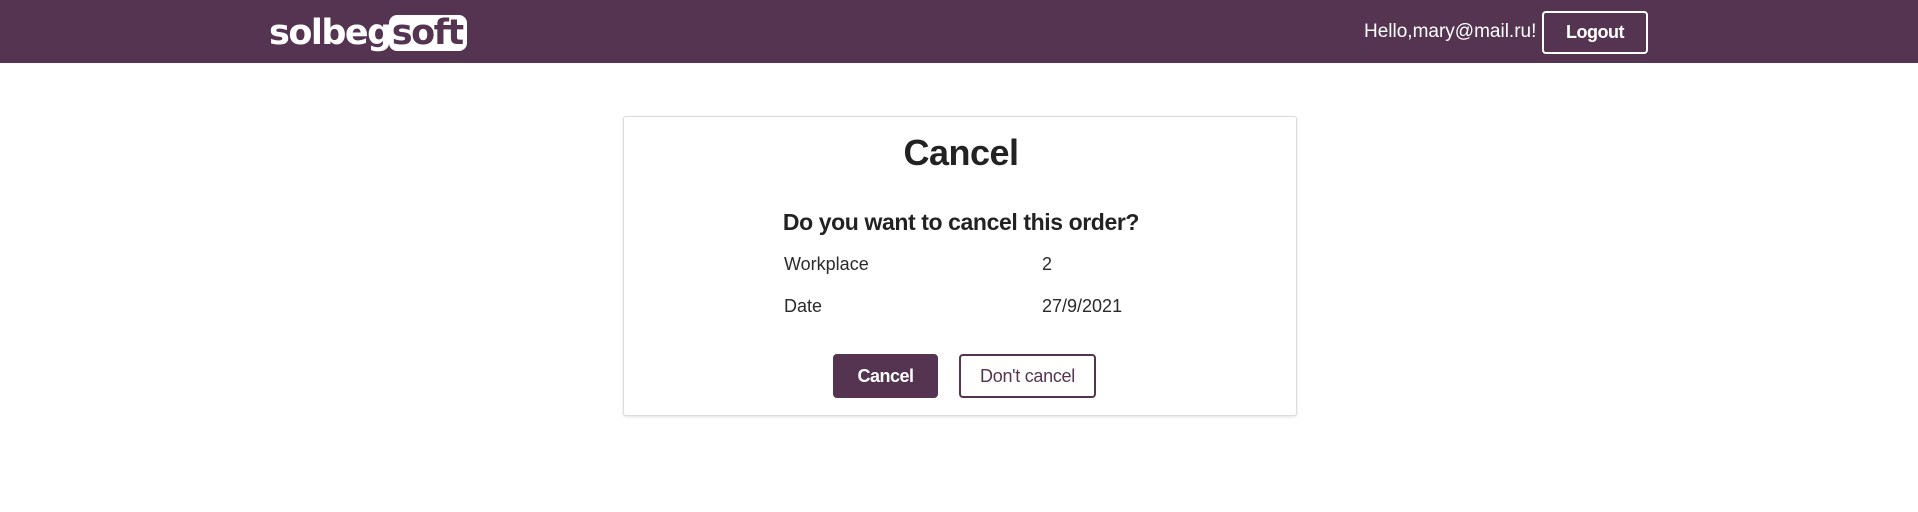 The width and height of the screenshot is (1918, 512). I want to click on logout-button: Logout, so click(1595, 32).